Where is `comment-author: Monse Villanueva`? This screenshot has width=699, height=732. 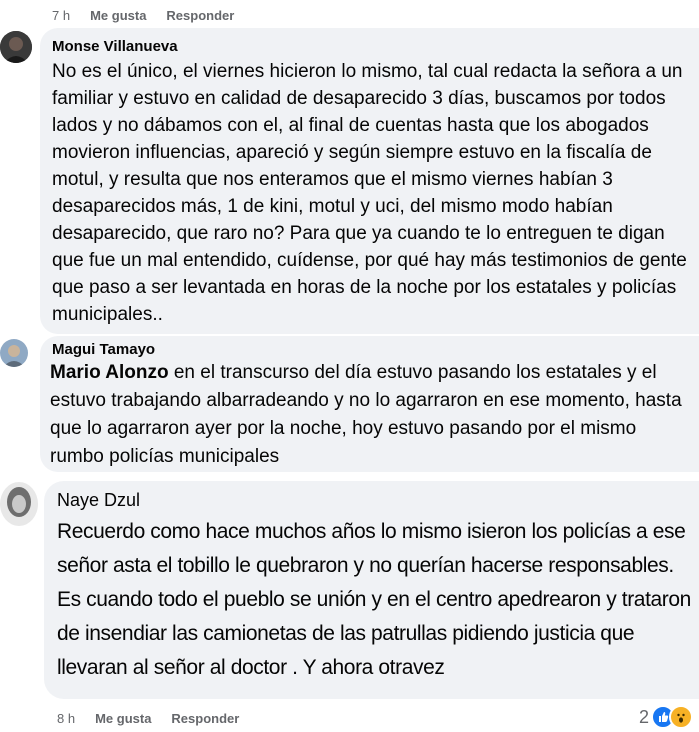
comment-author: Monse Villanueva is located at coordinates (115, 46).